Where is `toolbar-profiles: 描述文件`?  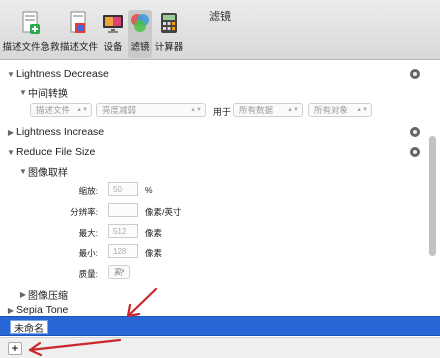 toolbar-profiles: 描述文件 is located at coordinates (79, 34).